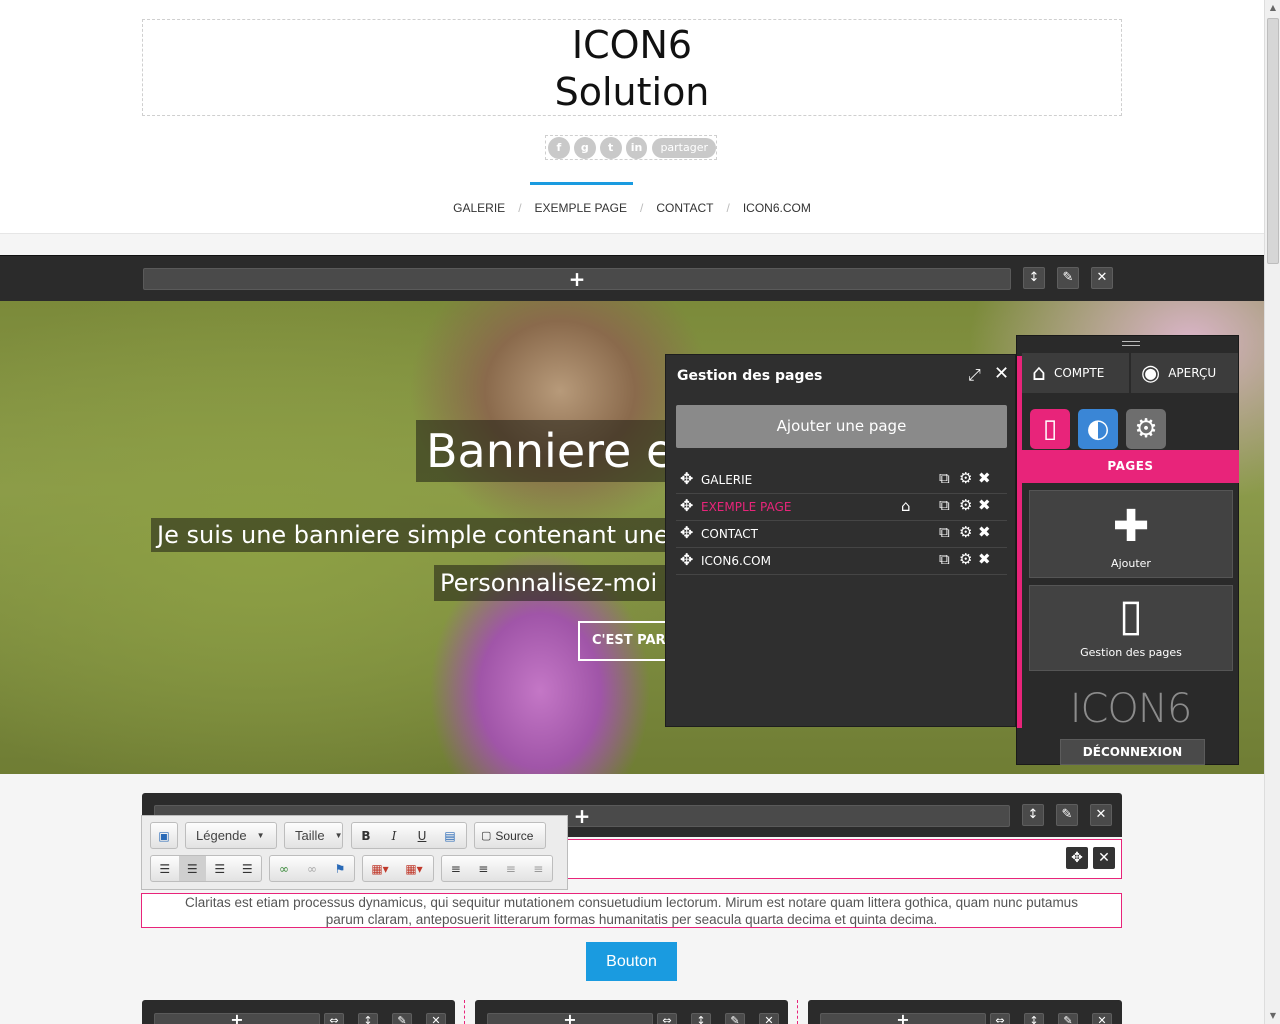 The width and height of the screenshot is (1280, 1024). Describe the element at coordinates (192, 868) in the screenshot. I see `align-center-icon: ☰` at that location.